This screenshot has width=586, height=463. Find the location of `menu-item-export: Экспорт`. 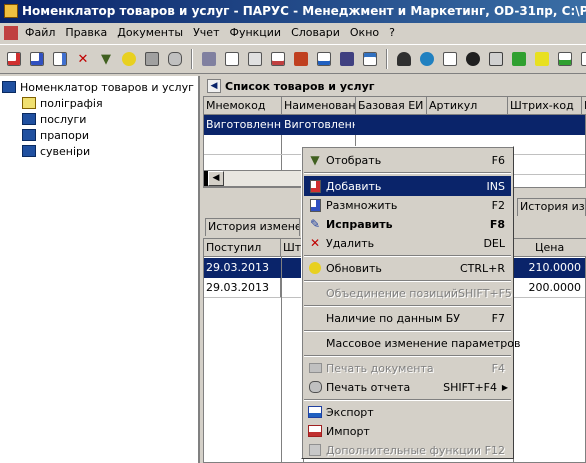

menu-item-export: Экспорт is located at coordinates (407, 412).